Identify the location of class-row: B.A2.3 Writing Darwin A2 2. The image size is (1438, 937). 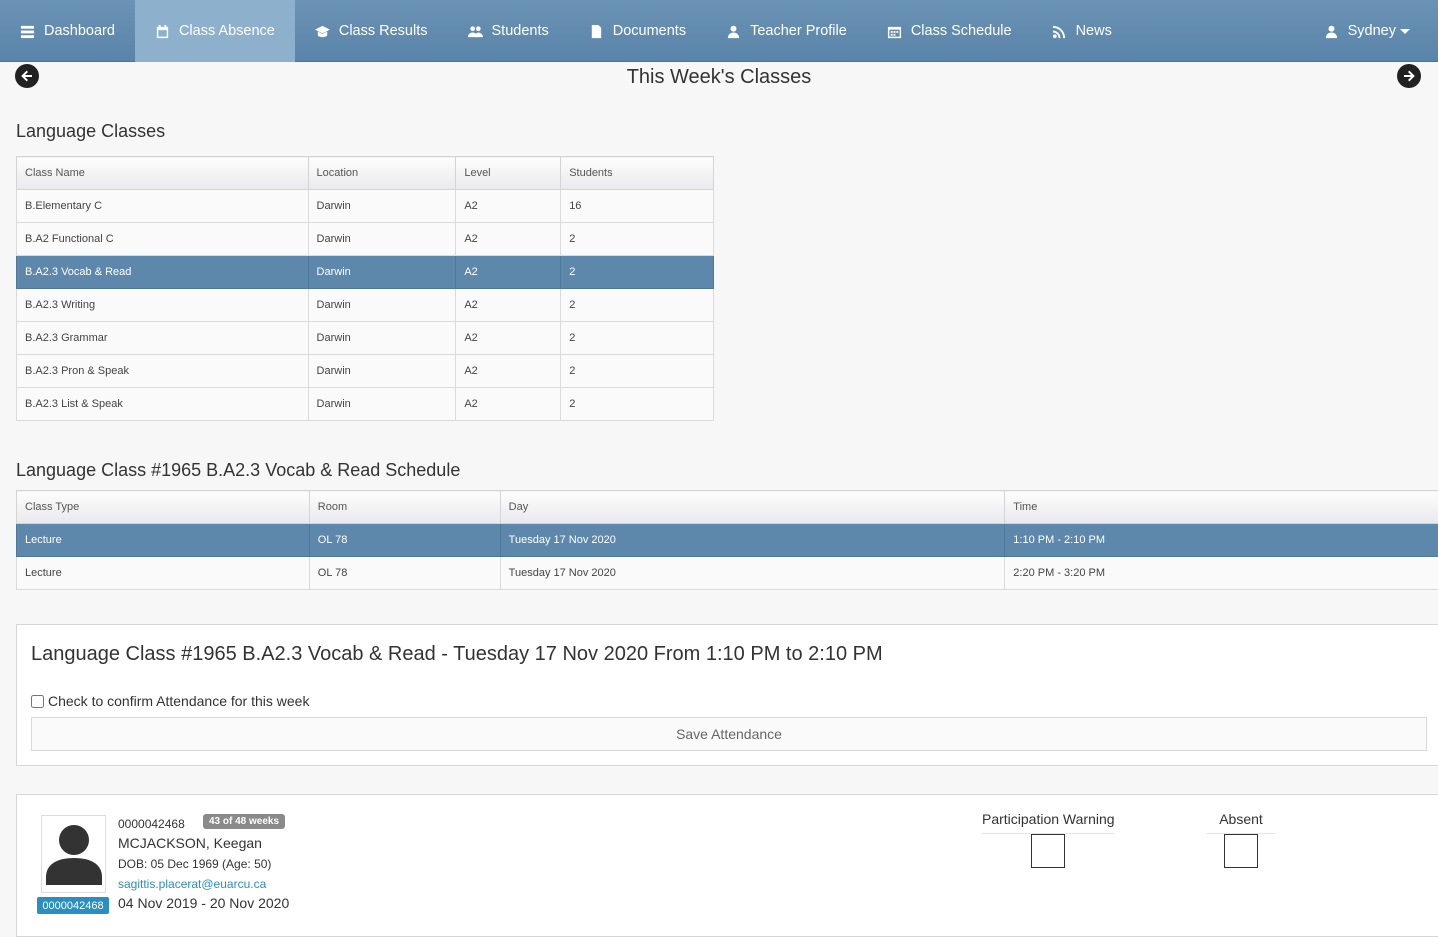
(365, 305).